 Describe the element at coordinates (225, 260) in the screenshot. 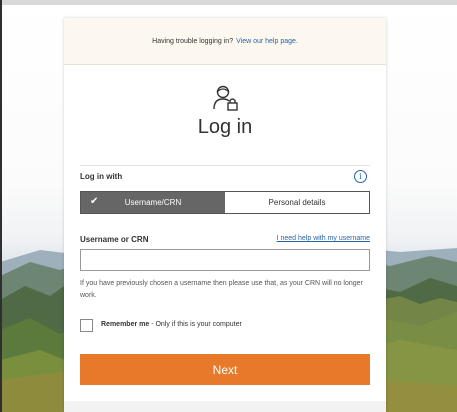

I see `username-input` at that location.